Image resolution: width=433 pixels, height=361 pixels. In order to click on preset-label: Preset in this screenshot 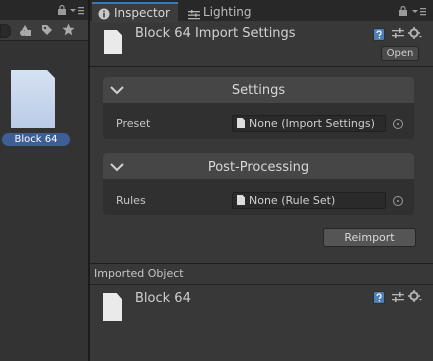, I will do `click(133, 123)`.